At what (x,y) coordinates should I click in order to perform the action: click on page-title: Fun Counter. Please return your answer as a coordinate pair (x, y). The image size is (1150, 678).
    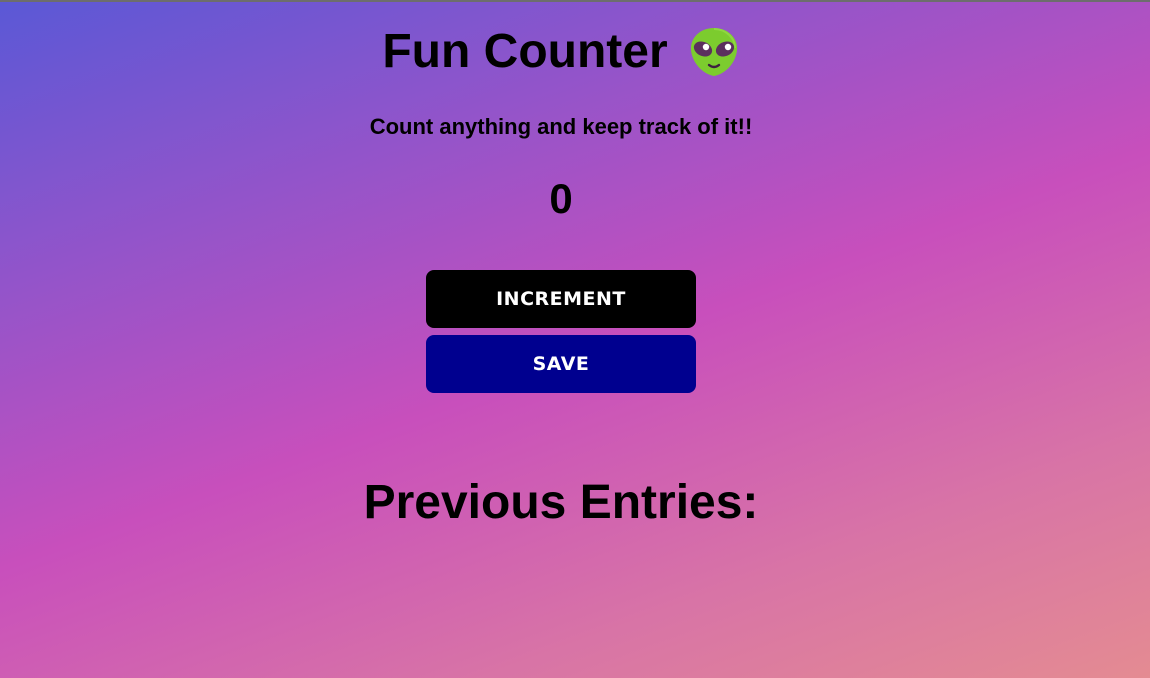
    Looking at the image, I should click on (561, 52).